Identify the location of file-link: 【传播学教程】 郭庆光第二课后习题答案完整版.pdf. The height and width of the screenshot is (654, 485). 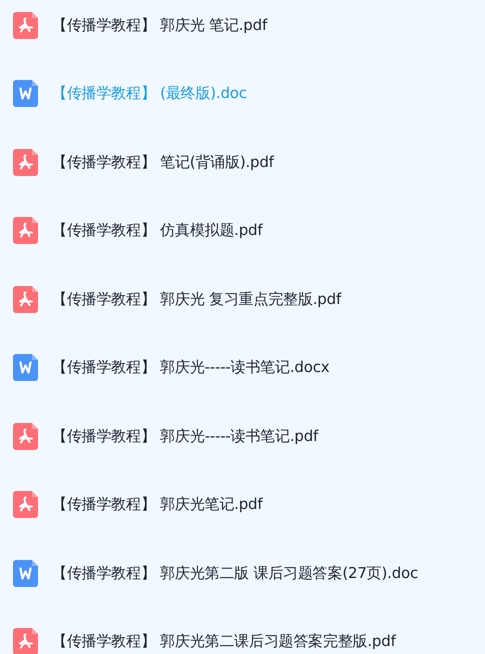
(224, 641).